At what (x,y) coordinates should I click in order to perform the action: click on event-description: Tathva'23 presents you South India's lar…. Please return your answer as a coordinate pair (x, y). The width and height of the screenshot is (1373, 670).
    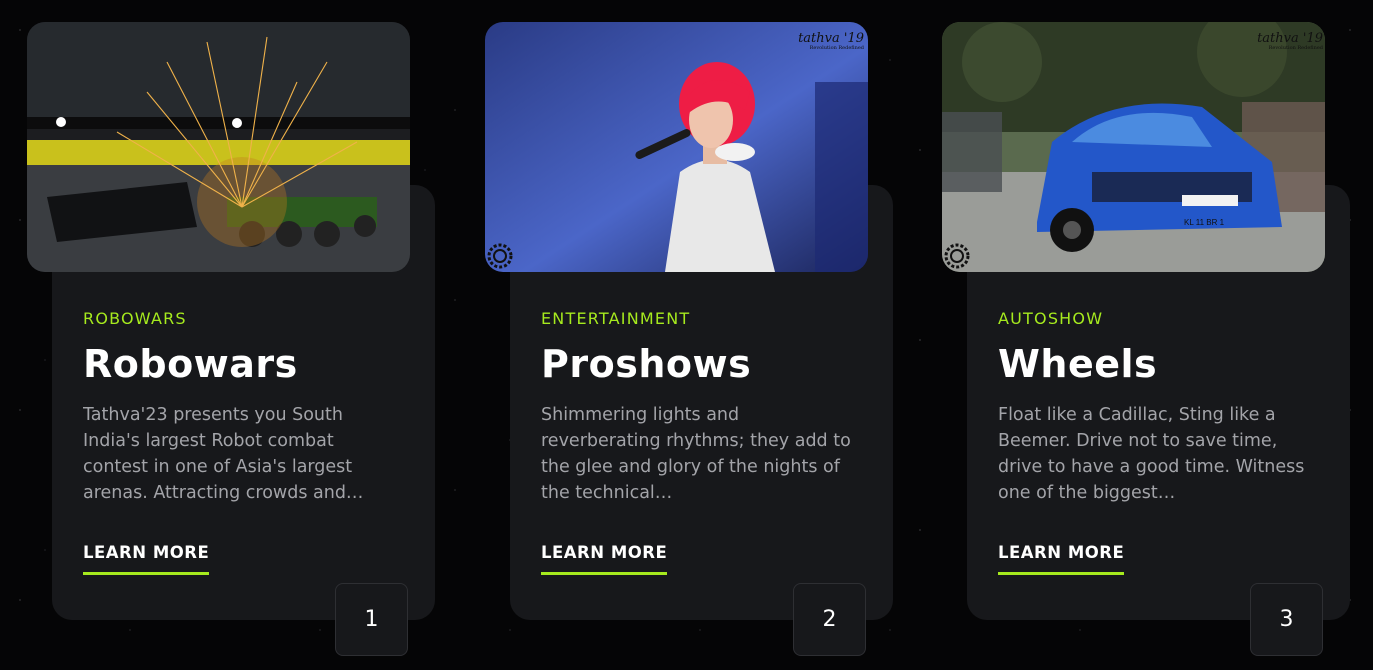
    Looking at the image, I should click on (223, 454).